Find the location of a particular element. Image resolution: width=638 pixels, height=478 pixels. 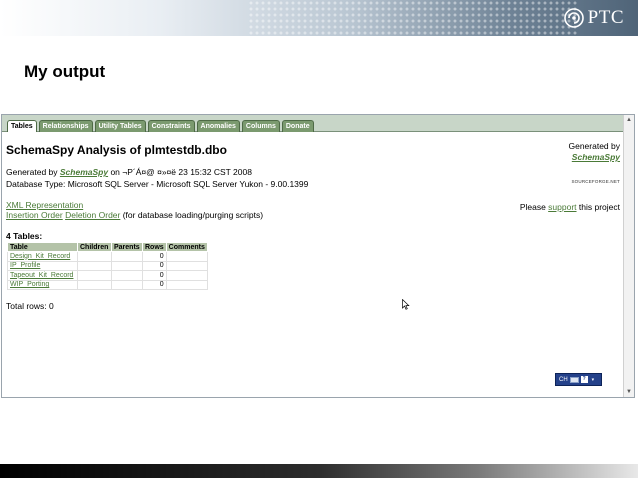

column-header-parents: Parents is located at coordinates (127, 247).